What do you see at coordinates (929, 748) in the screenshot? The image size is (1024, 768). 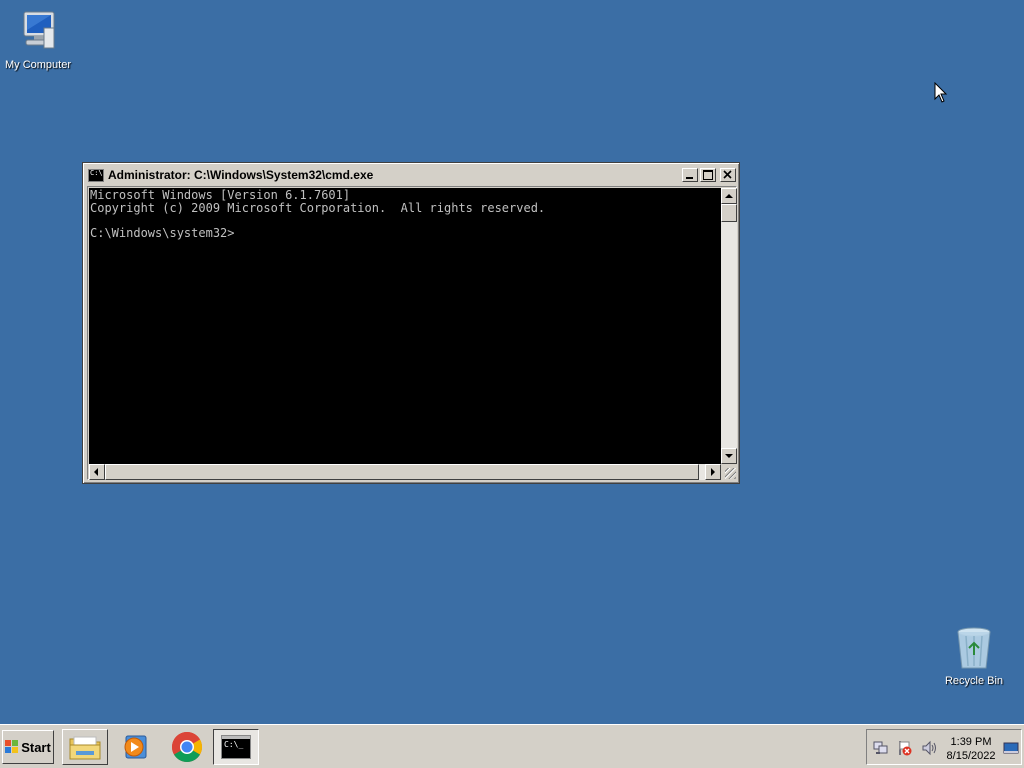 I see `volume-icon` at bounding box center [929, 748].